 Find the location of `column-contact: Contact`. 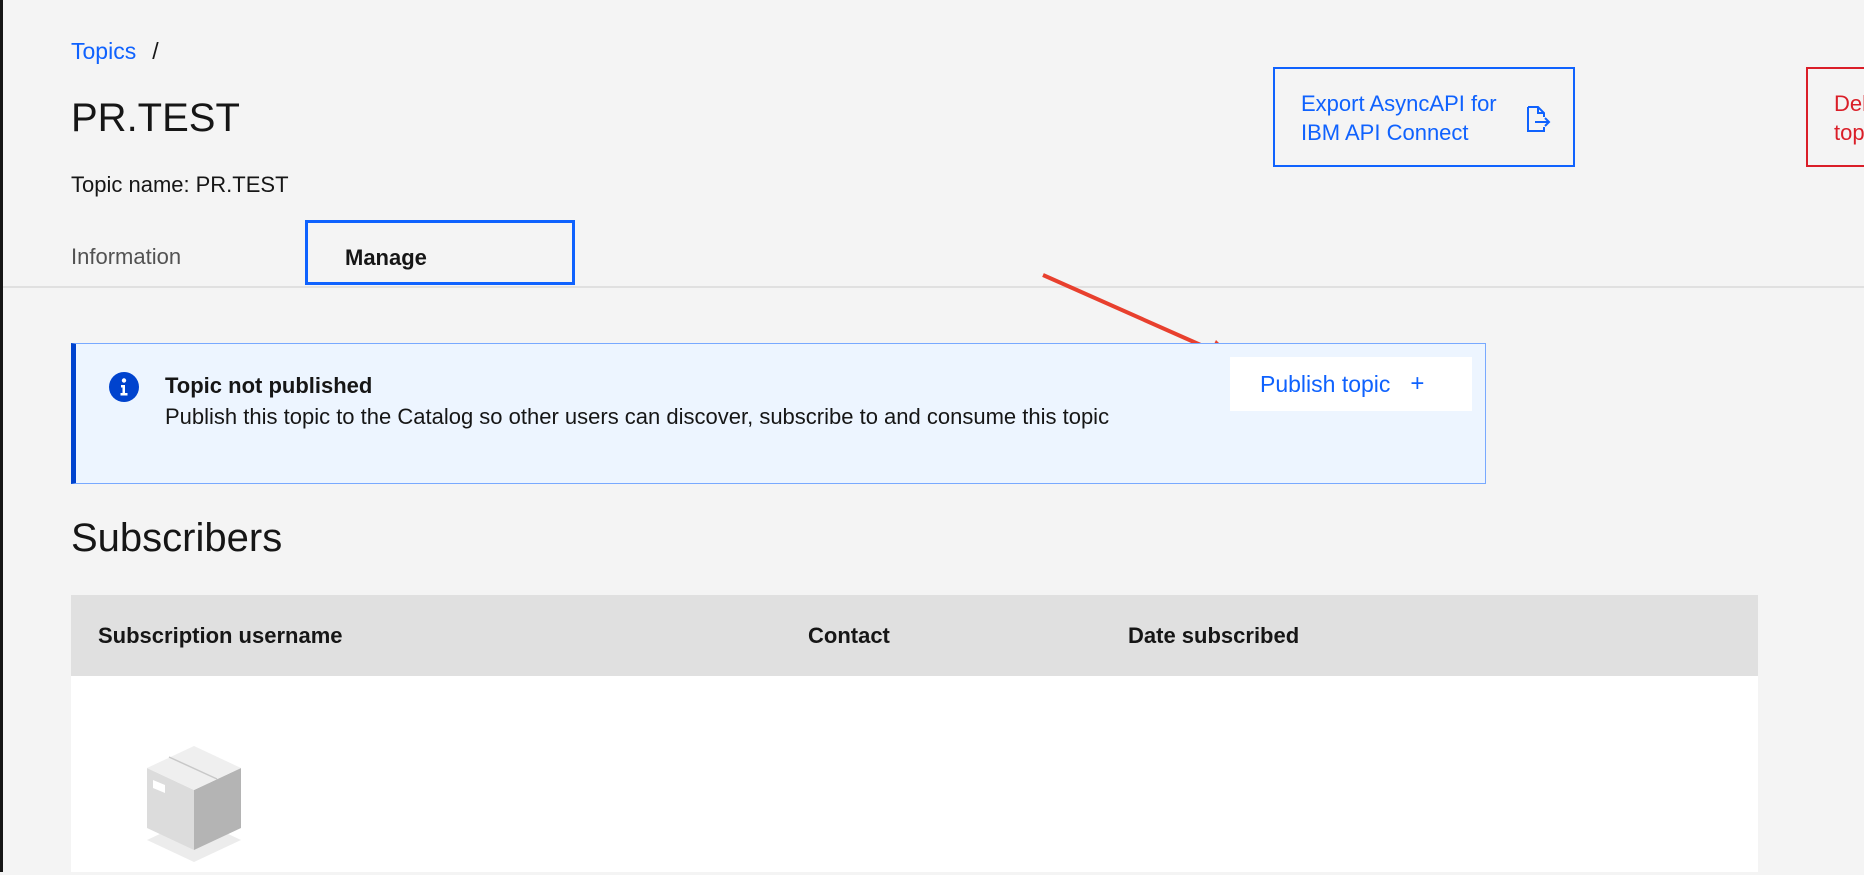

column-contact: Contact is located at coordinates (849, 636).